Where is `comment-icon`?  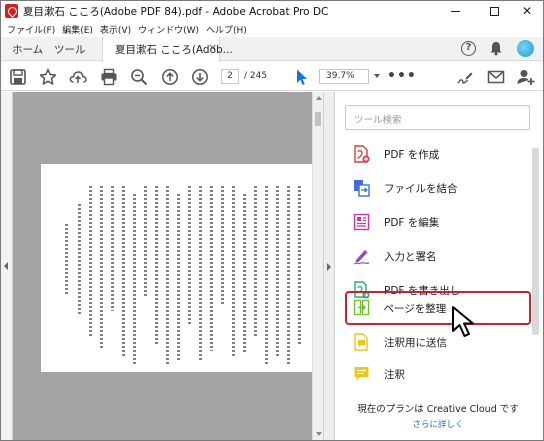 comment-icon is located at coordinates (361, 374).